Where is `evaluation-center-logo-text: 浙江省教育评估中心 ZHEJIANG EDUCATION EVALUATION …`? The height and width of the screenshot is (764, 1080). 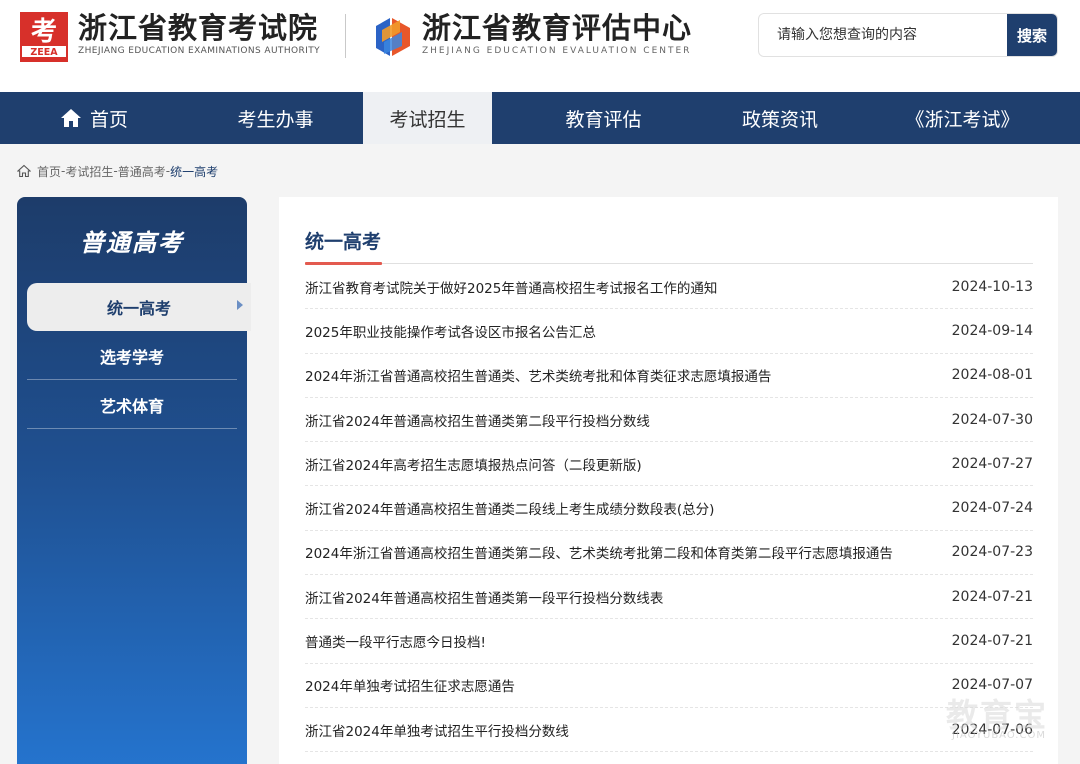
evaluation-center-logo-text: 浙江省教育评估中心 ZHEJIANG EDUCATION EVALUATION … is located at coordinates (557, 33).